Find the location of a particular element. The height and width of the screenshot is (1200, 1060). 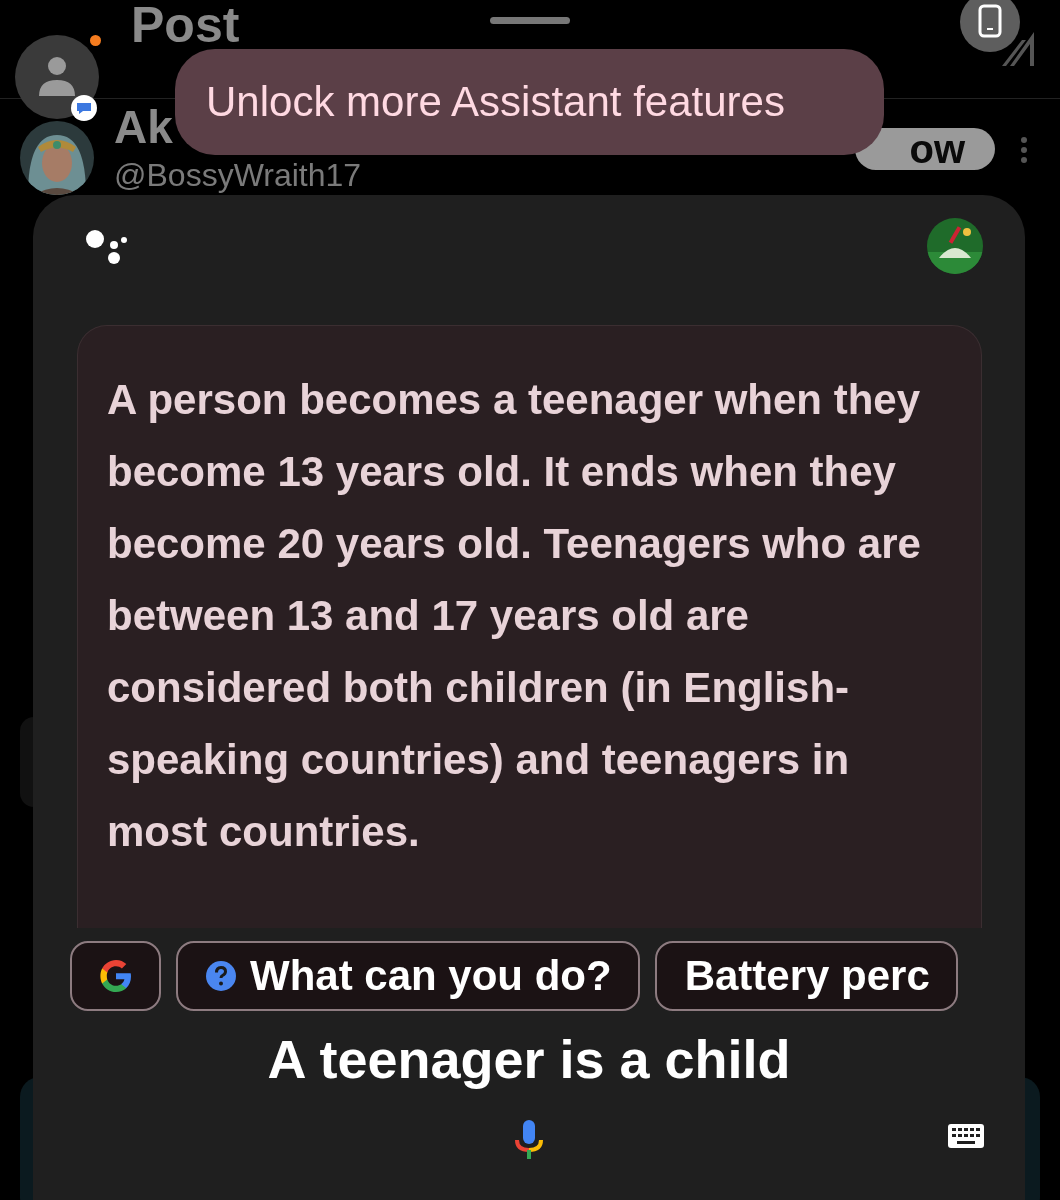

toast-message: Unlock more Assistant features is located at coordinates (529, 102).